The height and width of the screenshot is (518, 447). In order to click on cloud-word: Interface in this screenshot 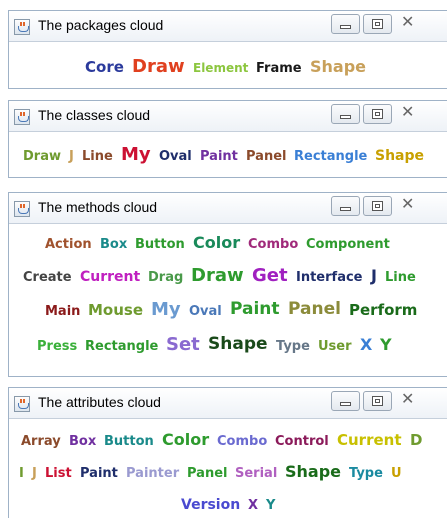, I will do `click(329, 277)`.